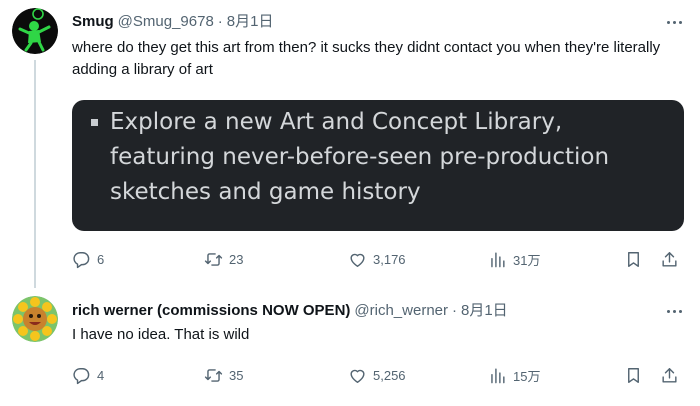 This screenshot has width=700, height=406. I want to click on action-bar: 6 23 3,176 31万, so click(378, 259).